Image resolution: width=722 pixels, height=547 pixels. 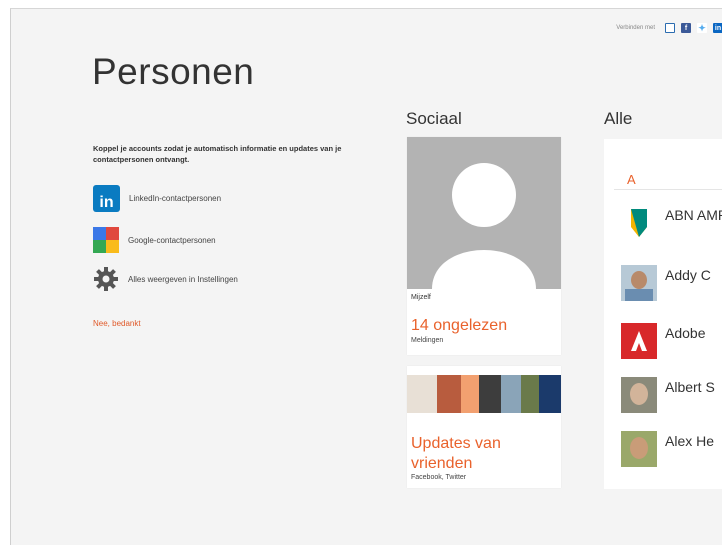 I want to click on contact-item: Albert S, so click(x=668, y=395).